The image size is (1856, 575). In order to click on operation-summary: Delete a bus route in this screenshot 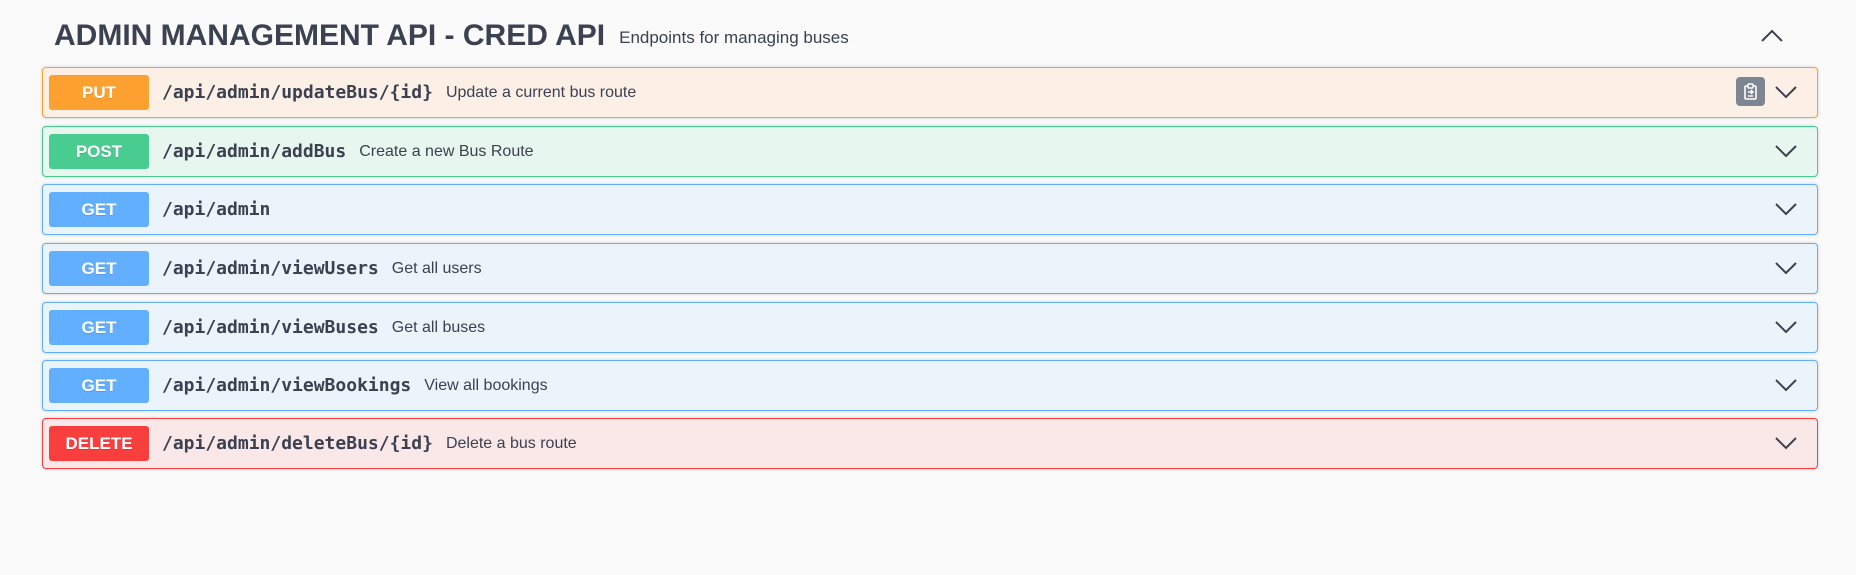, I will do `click(511, 443)`.